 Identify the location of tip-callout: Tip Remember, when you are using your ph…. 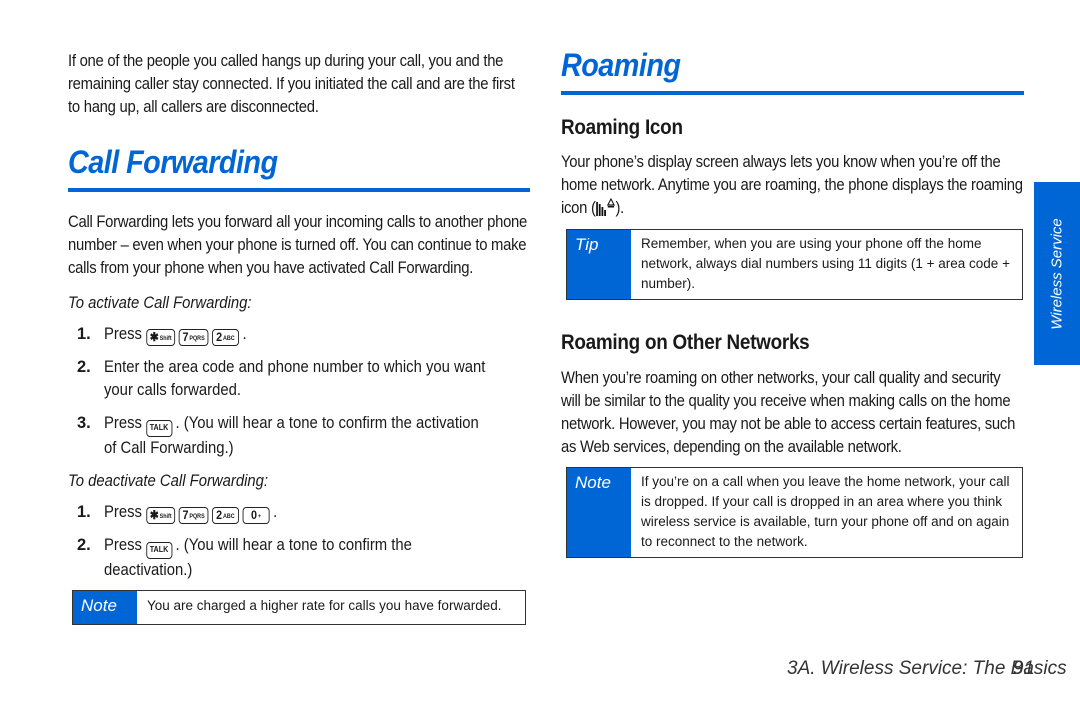
(794, 264).